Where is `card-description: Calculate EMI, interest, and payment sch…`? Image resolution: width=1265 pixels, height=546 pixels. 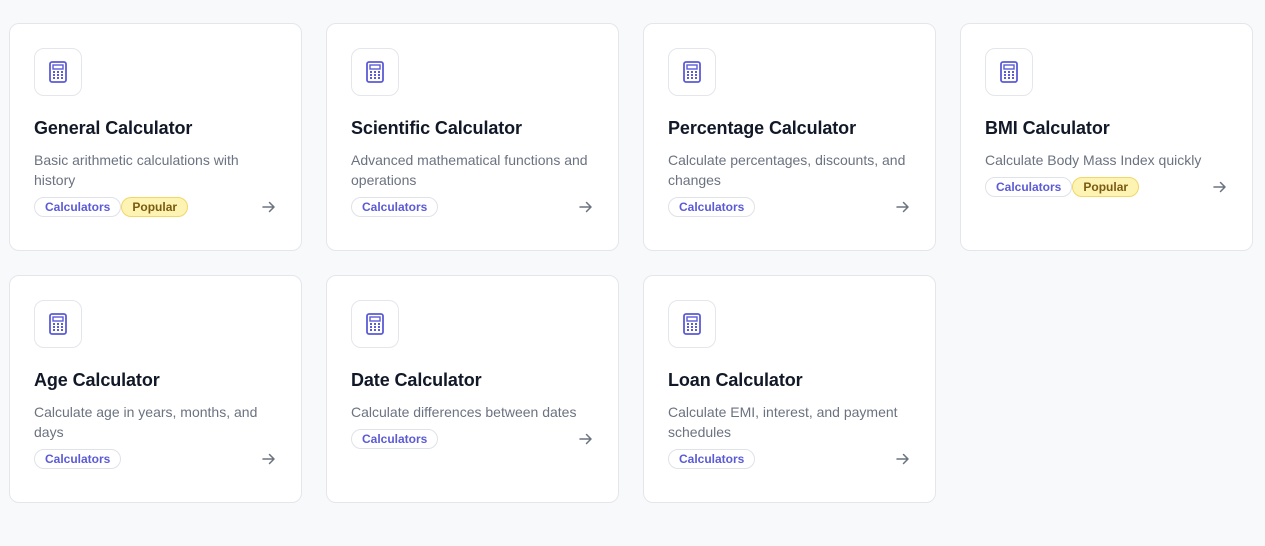
card-description: Calculate EMI, interest, and payment sch… is located at coordinates (783, 422).